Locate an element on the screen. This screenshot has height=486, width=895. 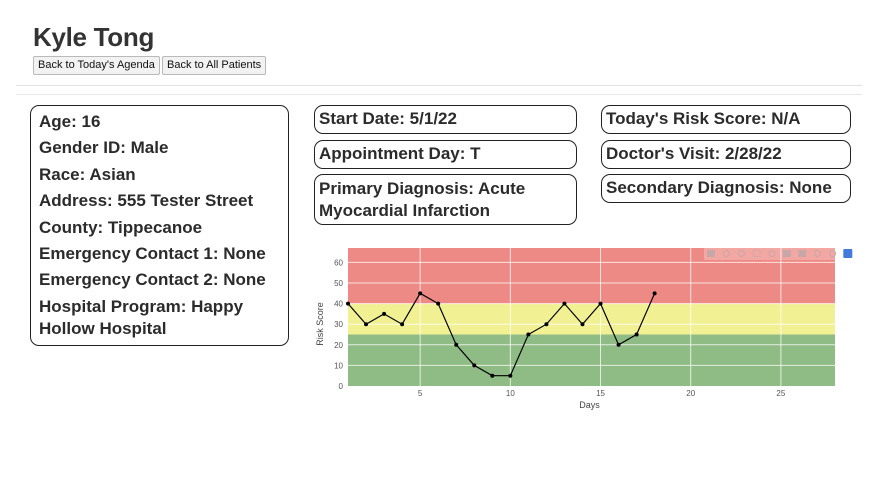
race-text: Race: Asian is located at coordinates (87, 174).